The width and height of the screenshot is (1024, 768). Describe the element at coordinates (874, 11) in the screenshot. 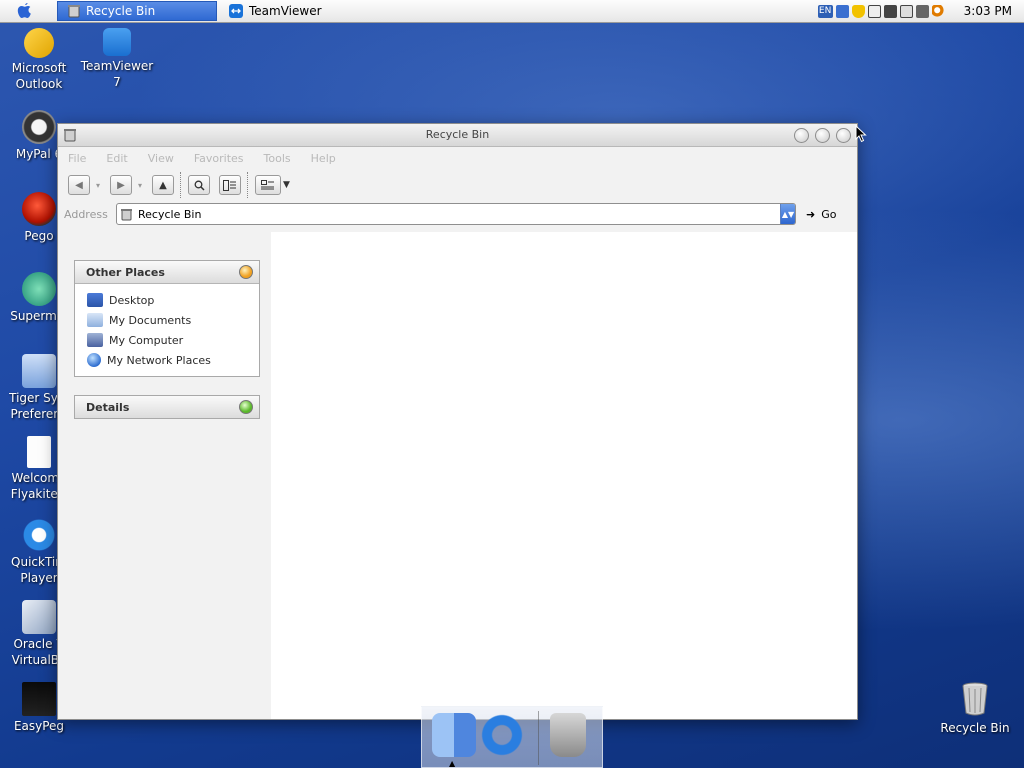

I see `battery-icon` at that location.